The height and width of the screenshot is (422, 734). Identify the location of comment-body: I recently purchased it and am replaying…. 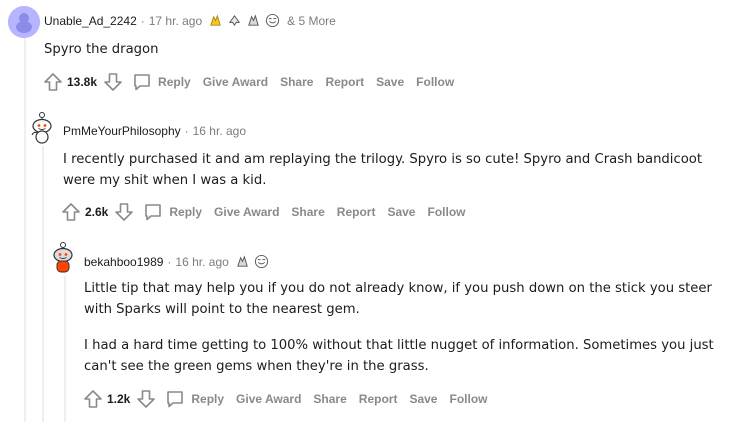
(388, 170).